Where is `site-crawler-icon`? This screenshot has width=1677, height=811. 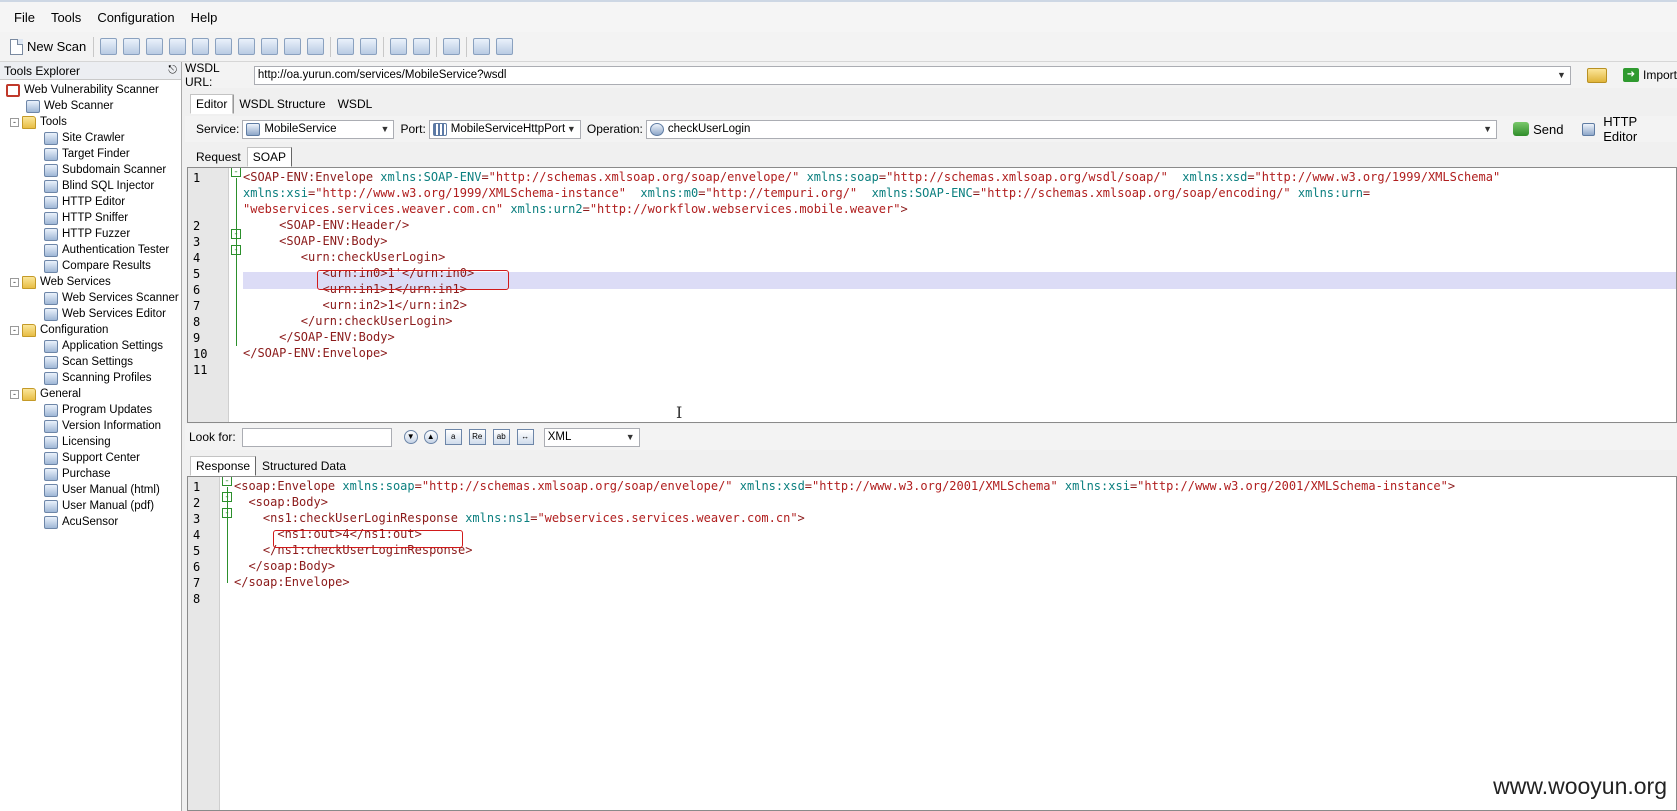
site-crawler-icon is located at coordinates (132, 46).